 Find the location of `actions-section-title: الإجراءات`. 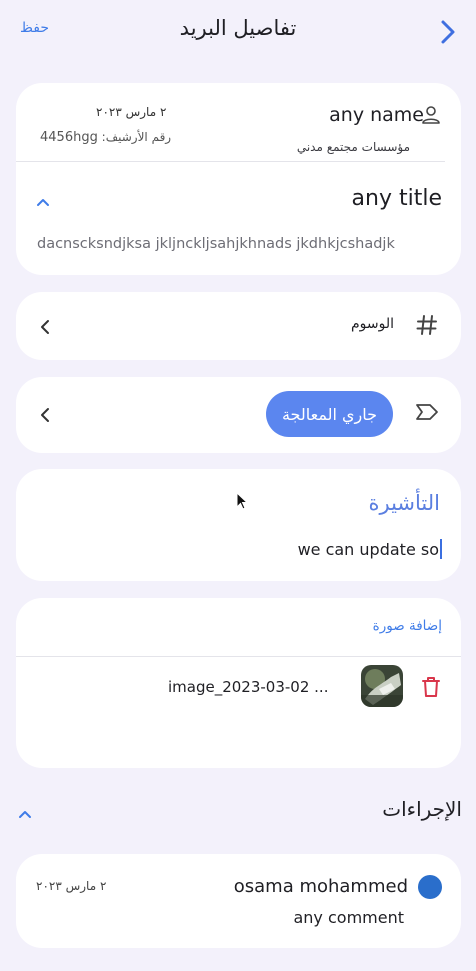

actions-section-title: الإجراءات is located at coordinates (422, 809).